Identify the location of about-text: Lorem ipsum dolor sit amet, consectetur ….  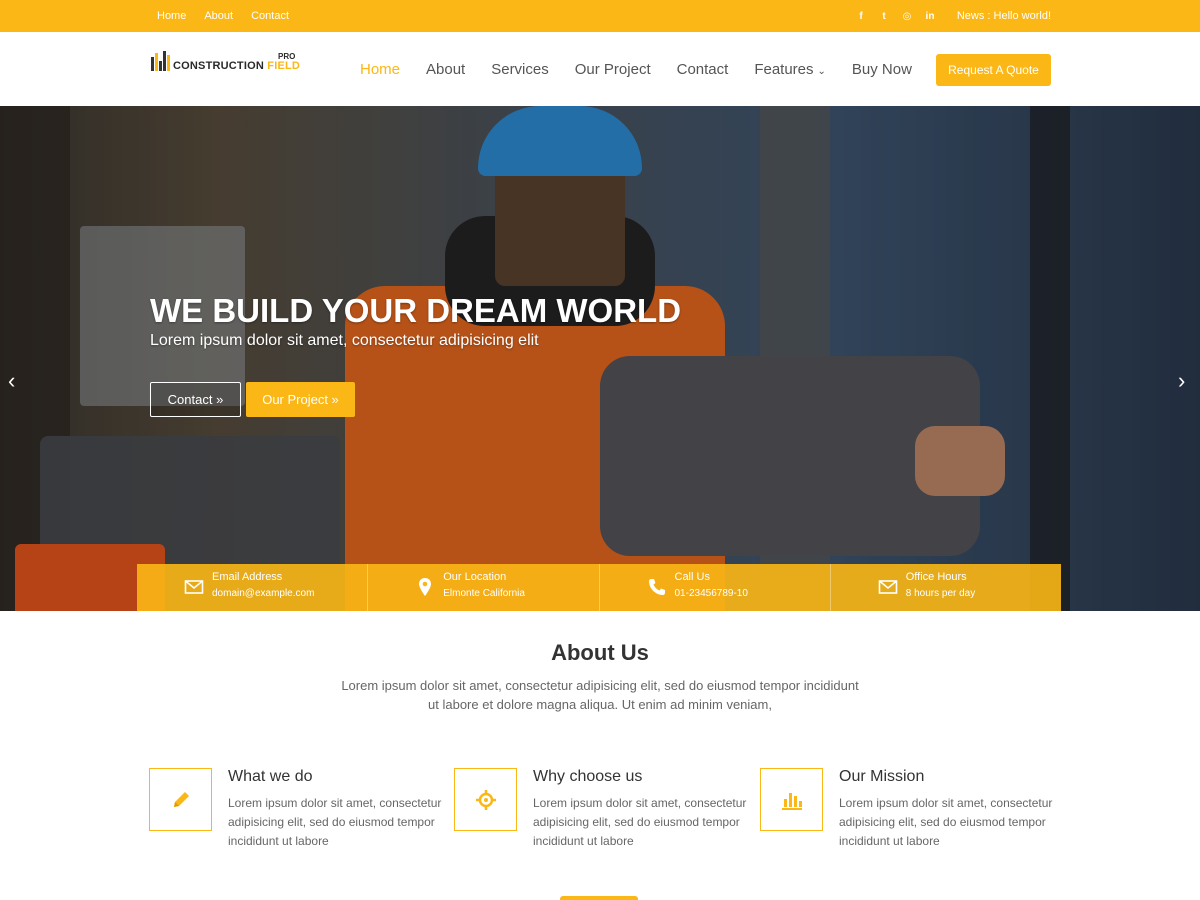
(600, 695).